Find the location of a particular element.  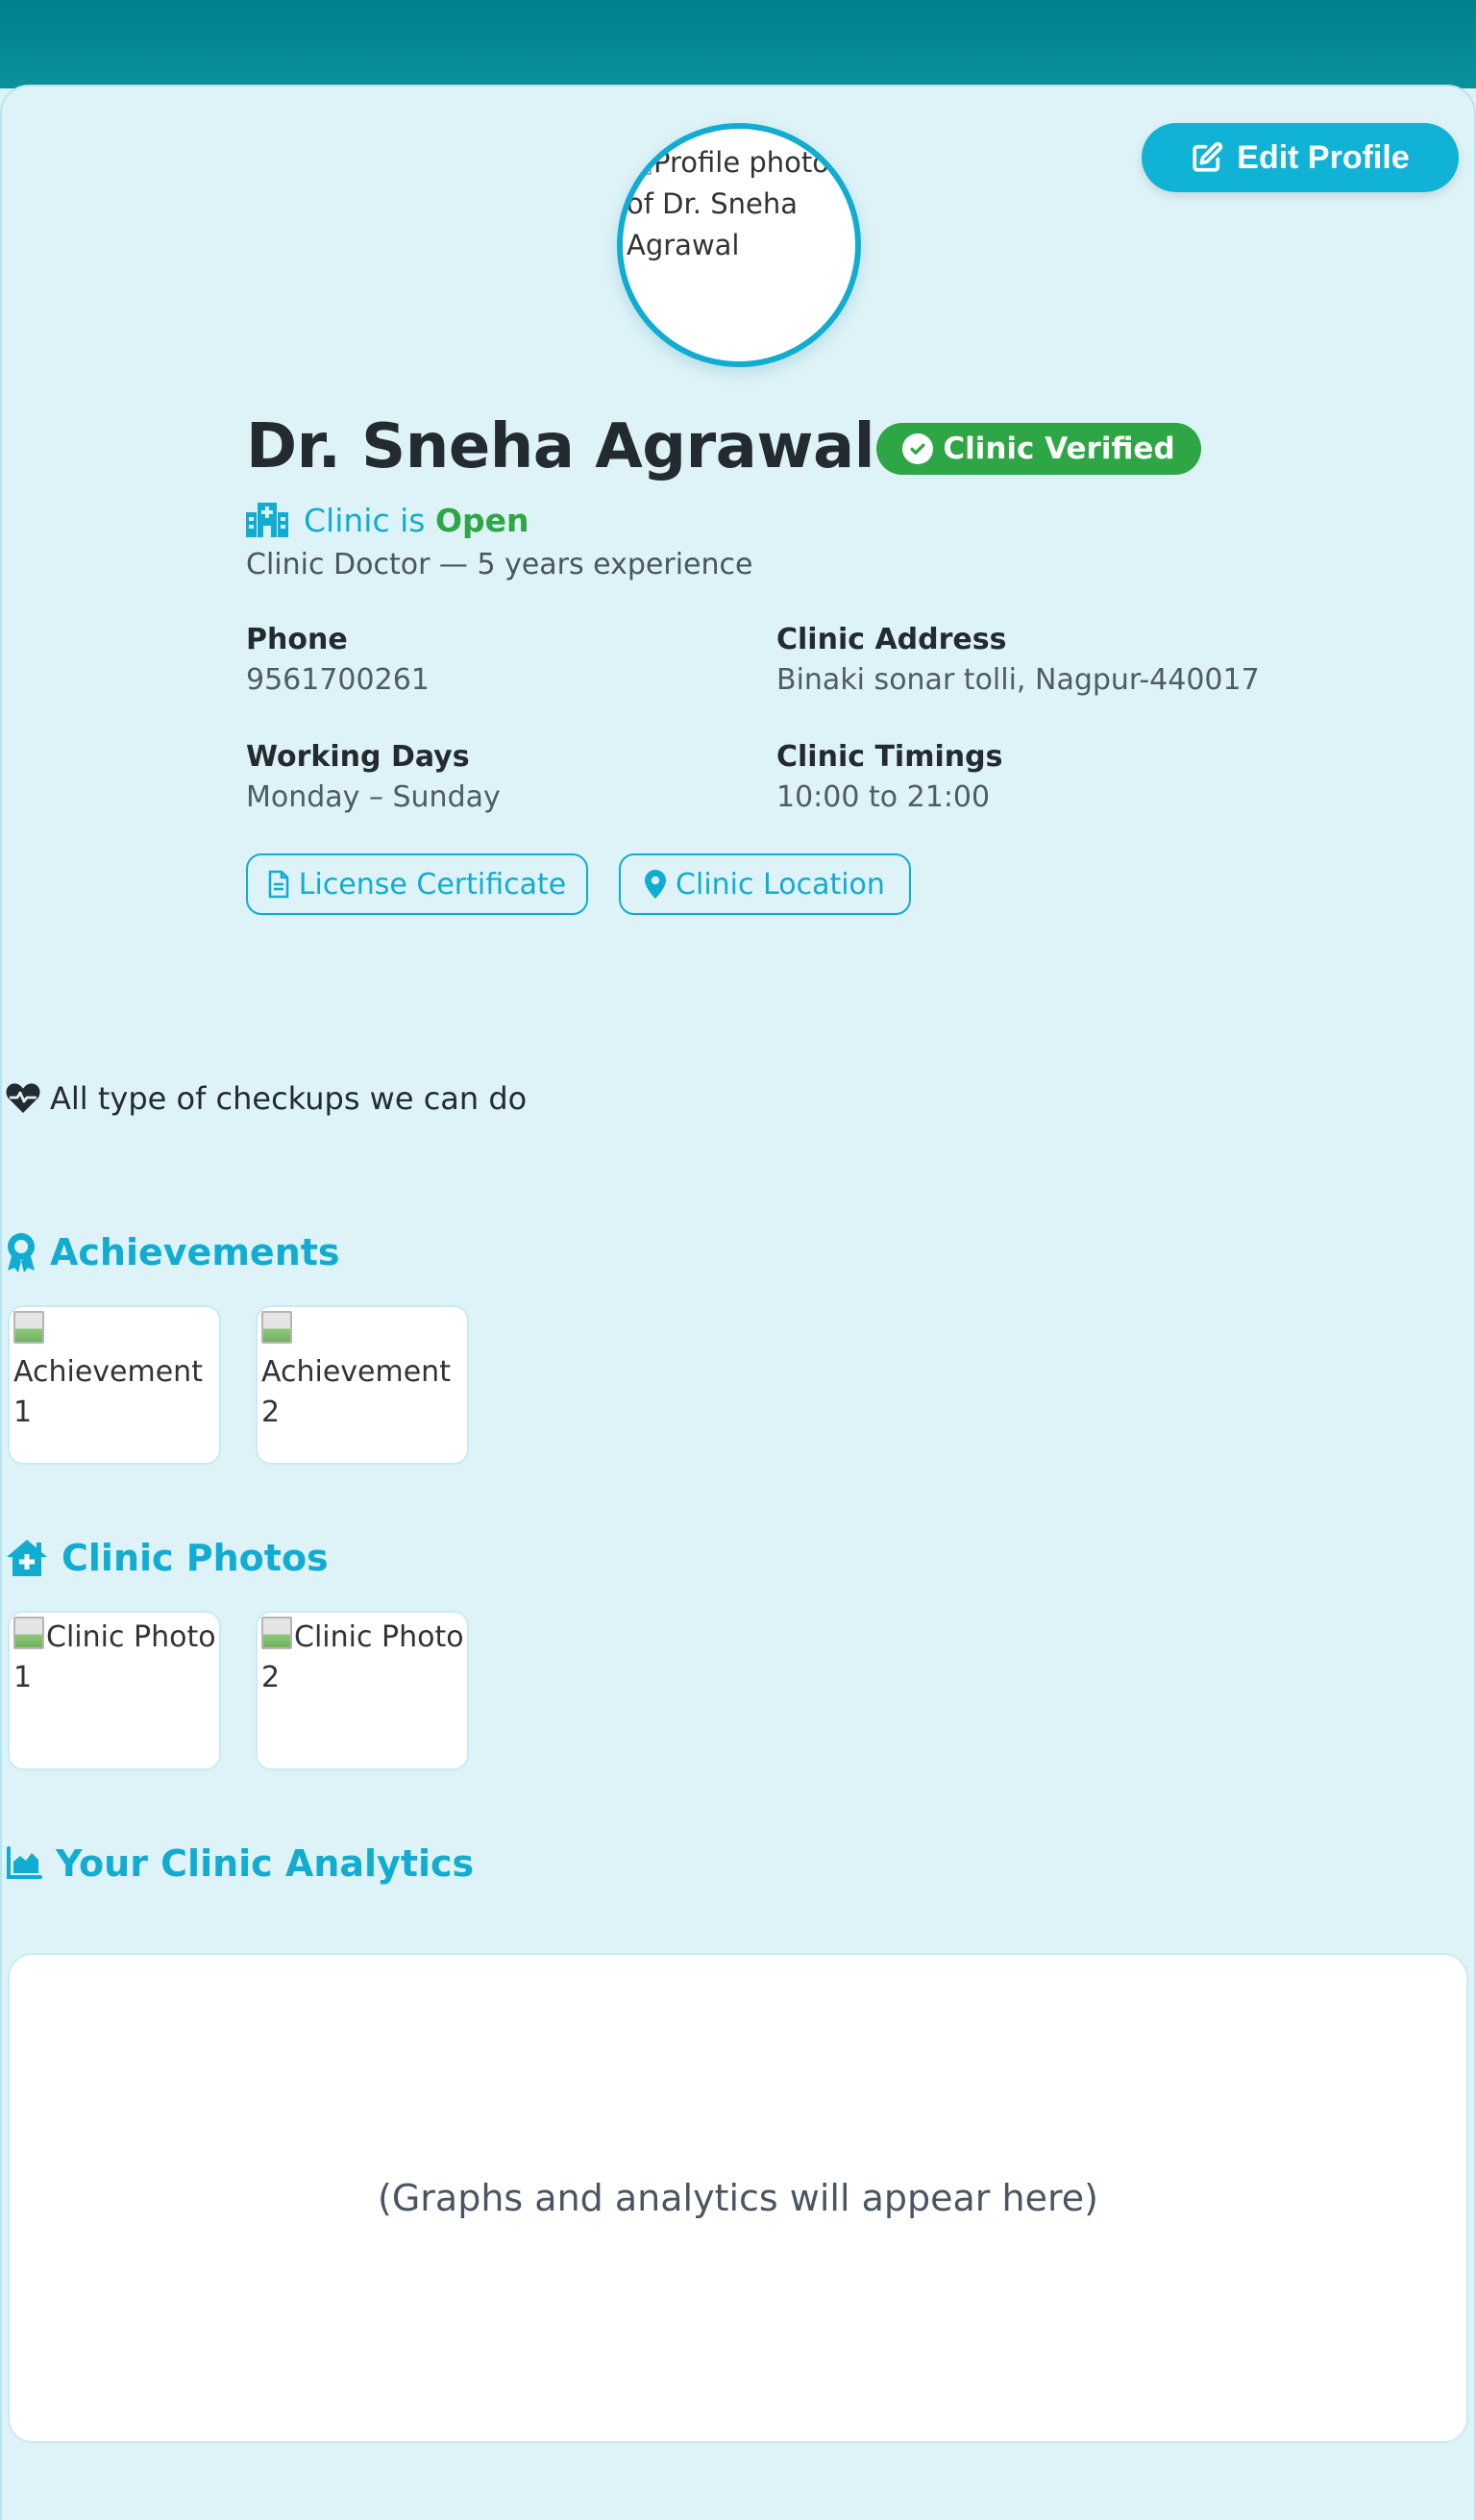

clinic-photo-2: Clinic Photo 2 is located at coordinates (362, 1691).